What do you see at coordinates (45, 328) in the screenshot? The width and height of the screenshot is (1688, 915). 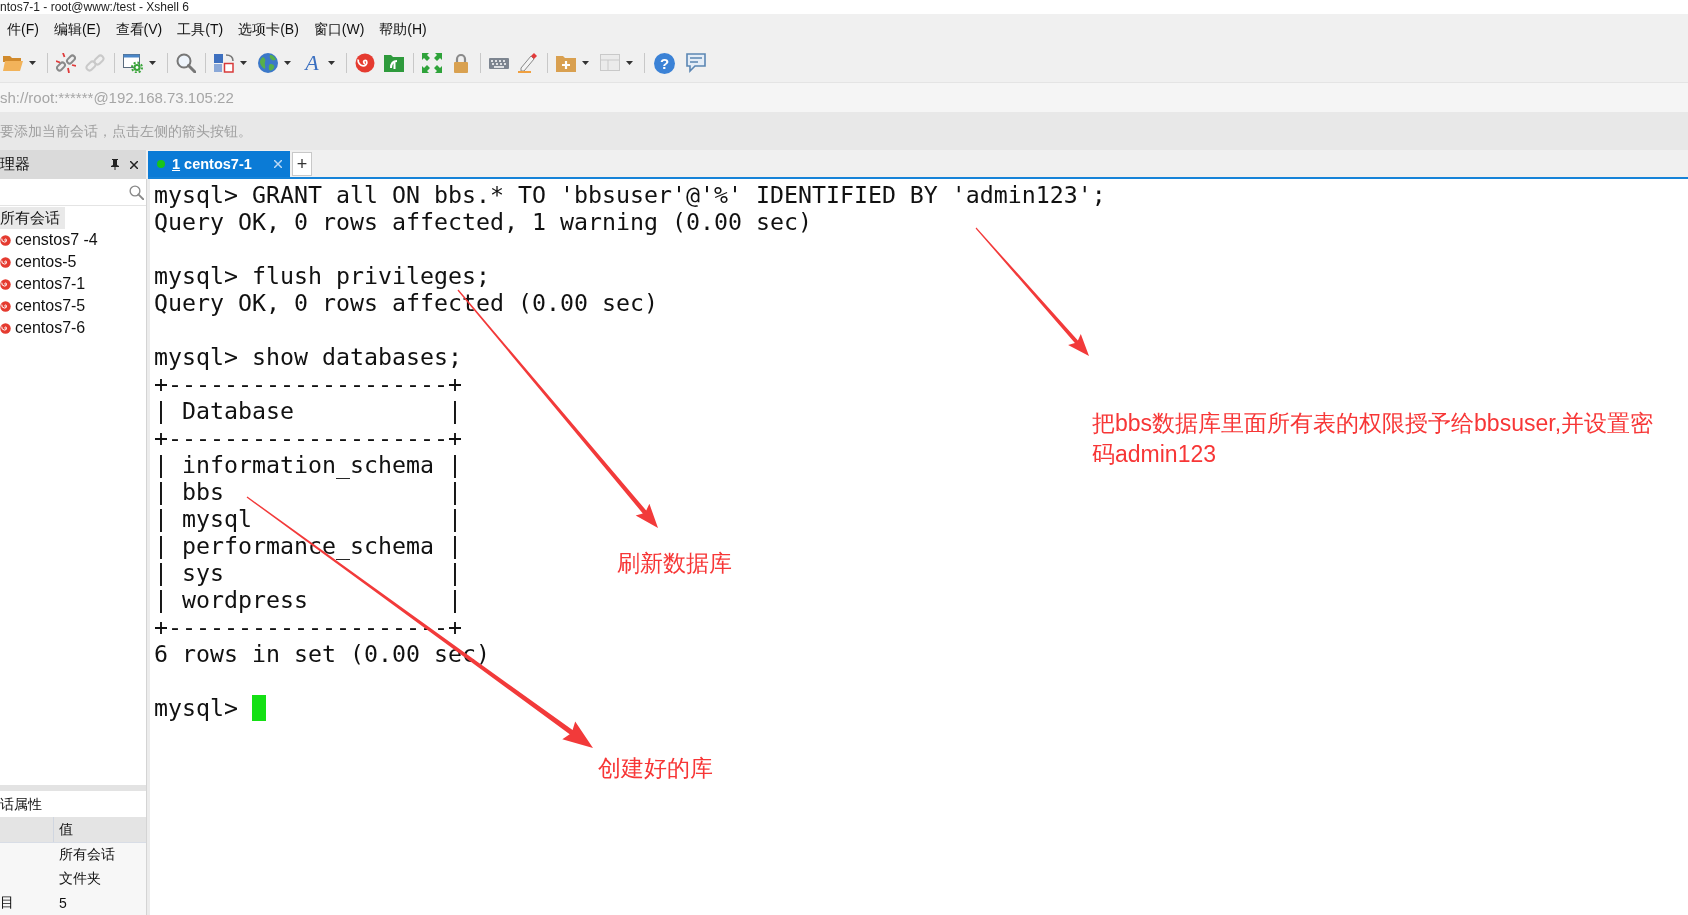 I see `tree-item: centos7-6` at bounding box center [45, 328].